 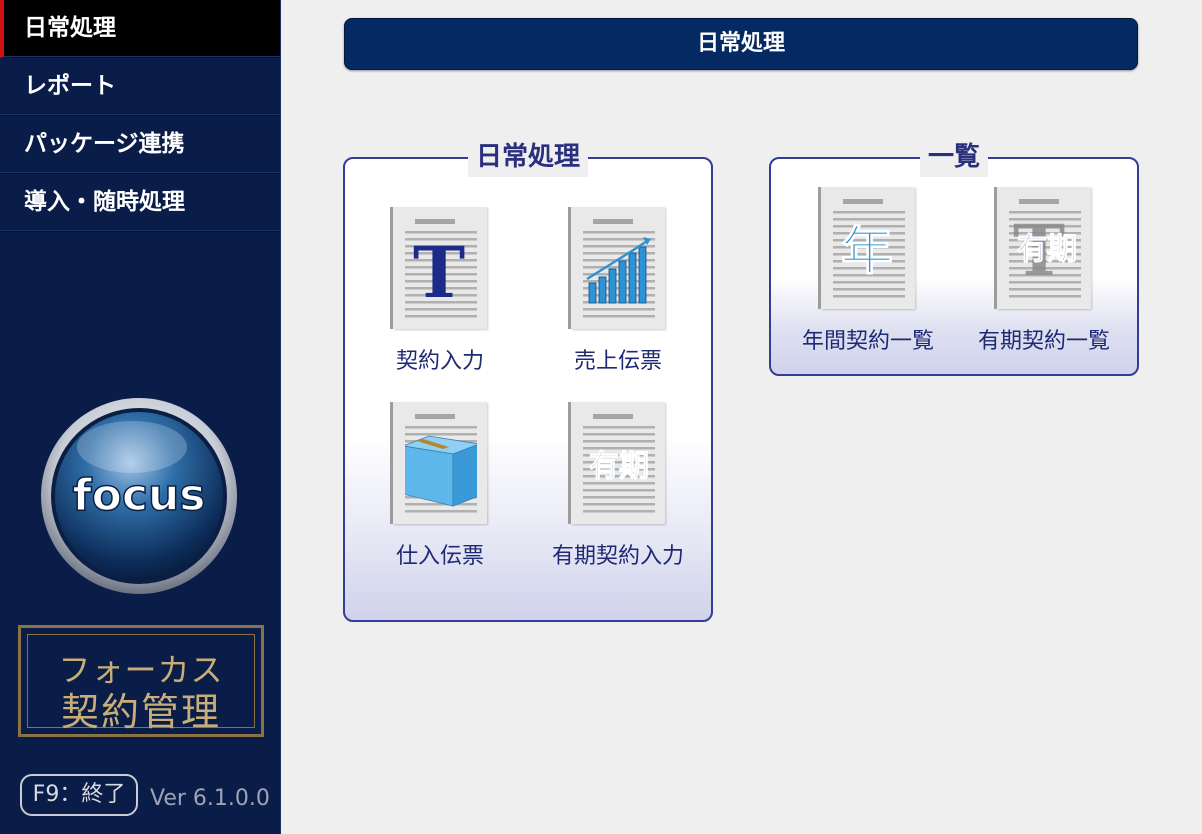 I want to click on sidebar-item-report: レポート, so click(x=140, y=87).